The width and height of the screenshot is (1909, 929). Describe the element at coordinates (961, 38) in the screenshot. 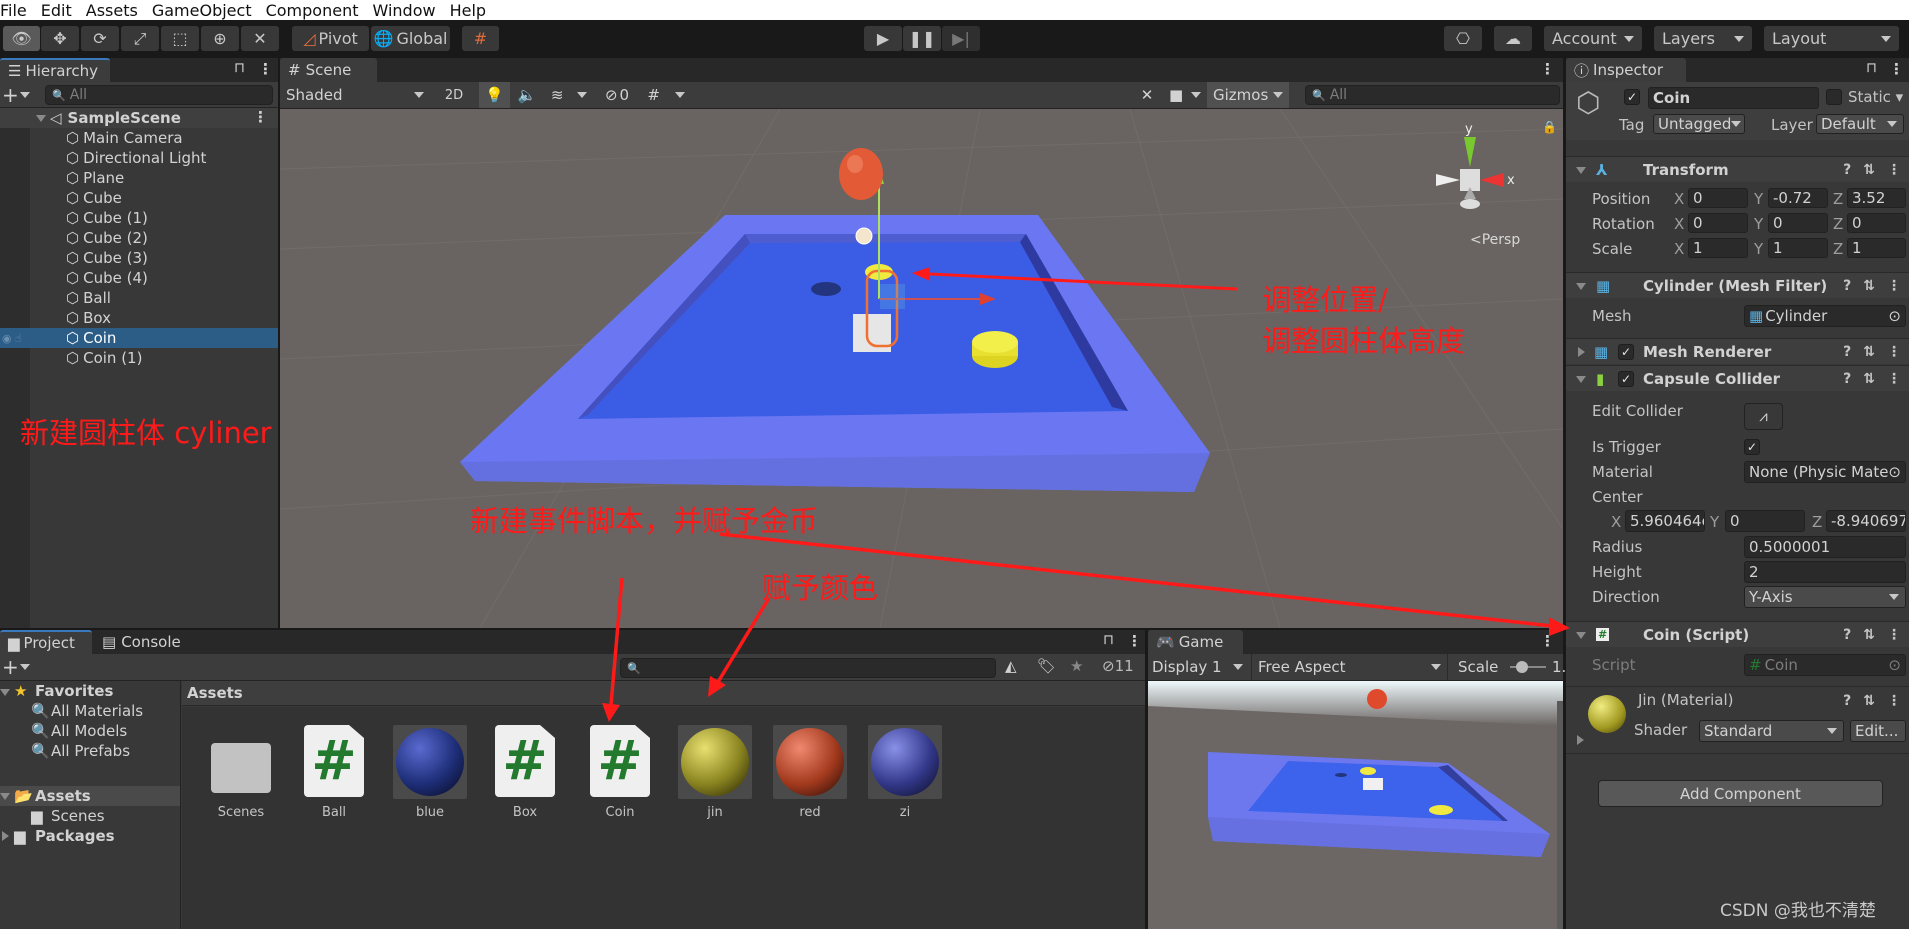

I see `step-button: ▶|` at that location.